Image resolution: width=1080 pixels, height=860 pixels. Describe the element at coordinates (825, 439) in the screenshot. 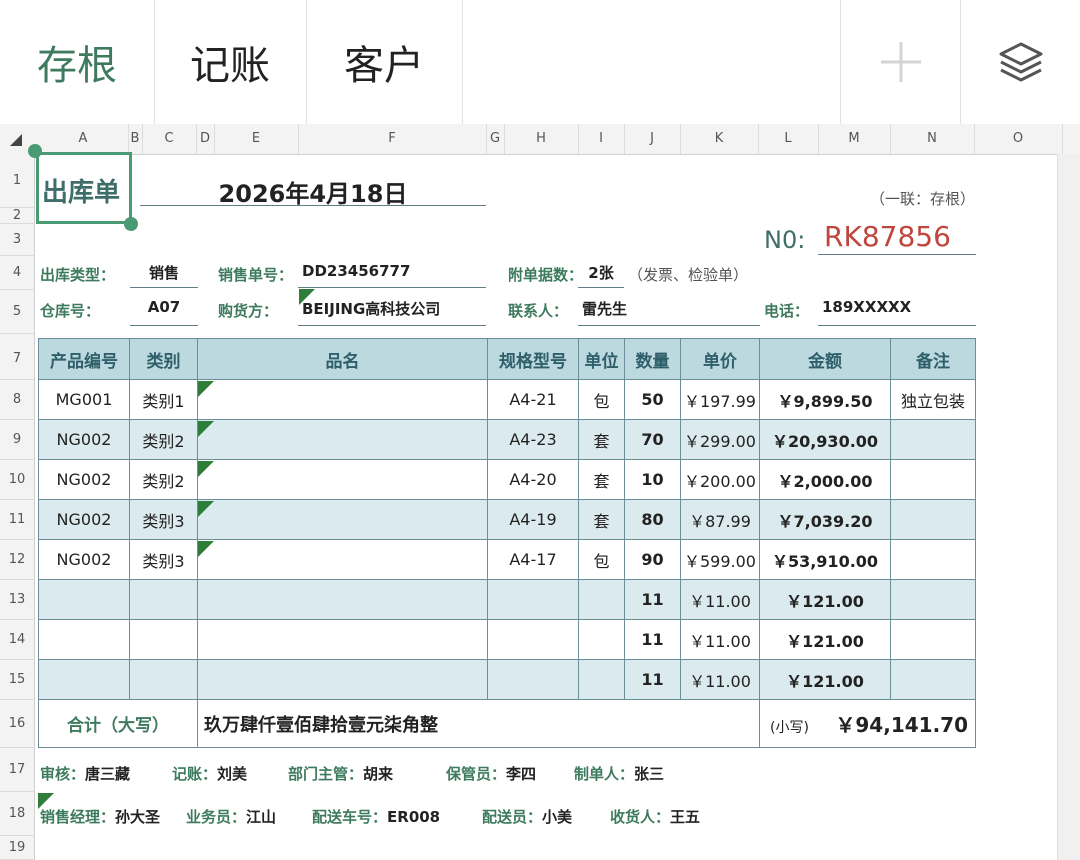

I see `cell-amount: ￥20,930.00` at that location.